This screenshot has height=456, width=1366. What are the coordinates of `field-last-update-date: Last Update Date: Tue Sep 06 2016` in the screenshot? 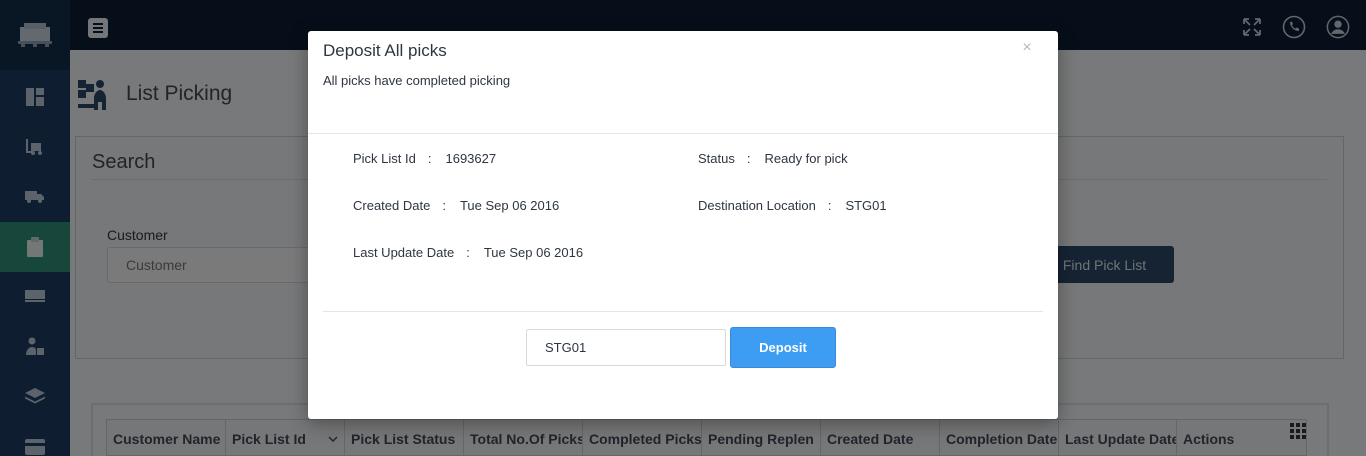 It's located at (468, 252).